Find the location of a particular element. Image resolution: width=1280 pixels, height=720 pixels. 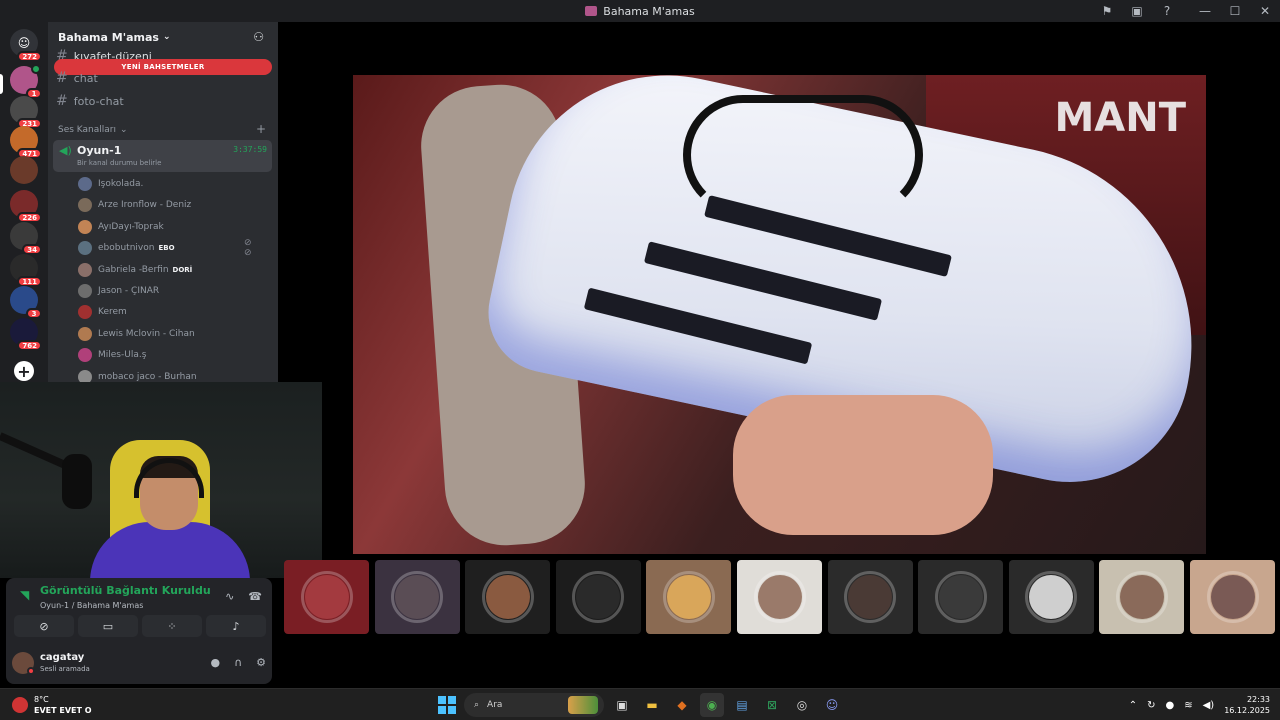

minimize-button: — is located at coordinates (1205, 11).